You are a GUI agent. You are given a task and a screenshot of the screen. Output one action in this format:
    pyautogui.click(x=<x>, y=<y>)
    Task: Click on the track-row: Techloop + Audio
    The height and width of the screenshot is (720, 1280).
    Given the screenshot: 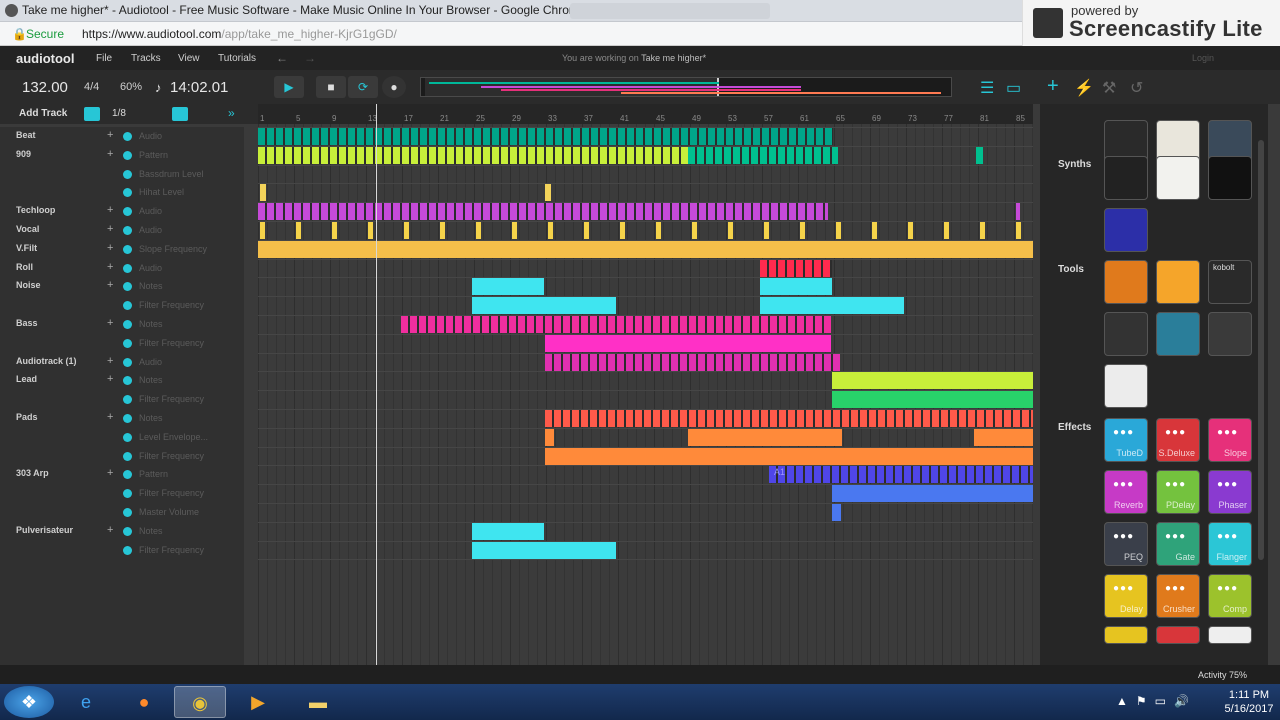 What is the action you would take?
    pyautogui.click(x=122, y=211)
    